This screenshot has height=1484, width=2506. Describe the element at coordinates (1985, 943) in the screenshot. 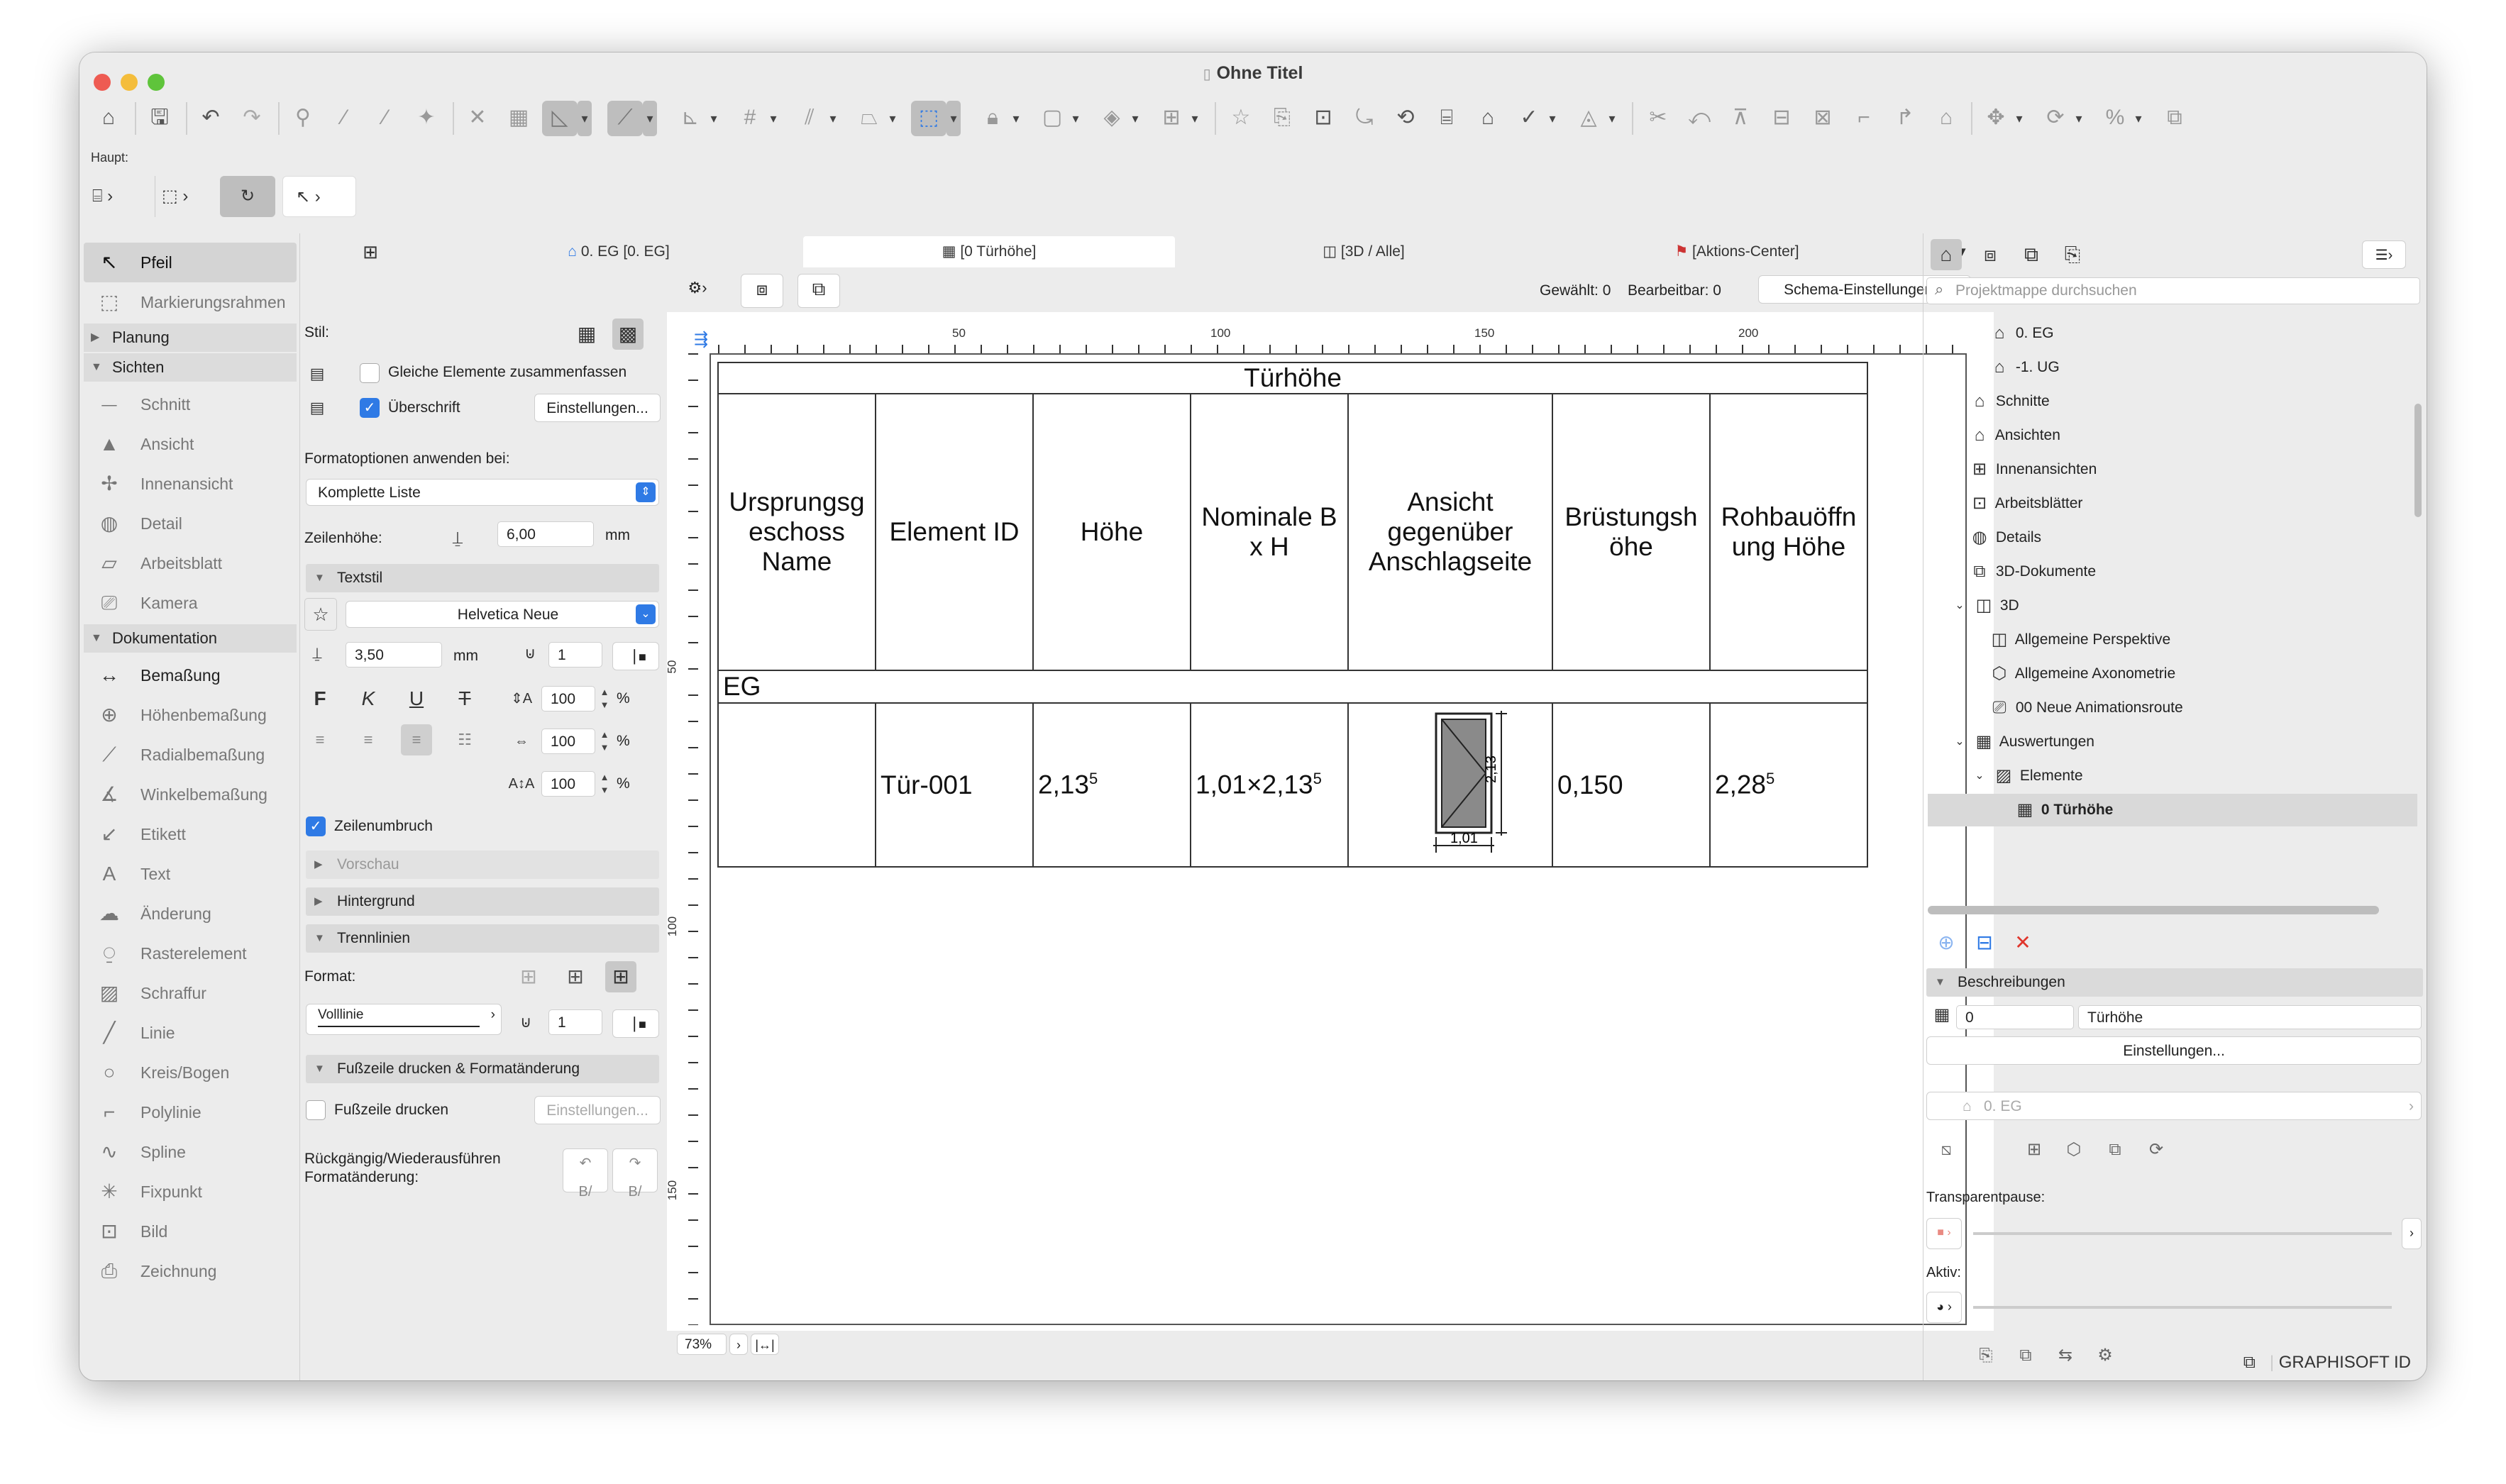

I see `properties-icon: ⊟` at that location.